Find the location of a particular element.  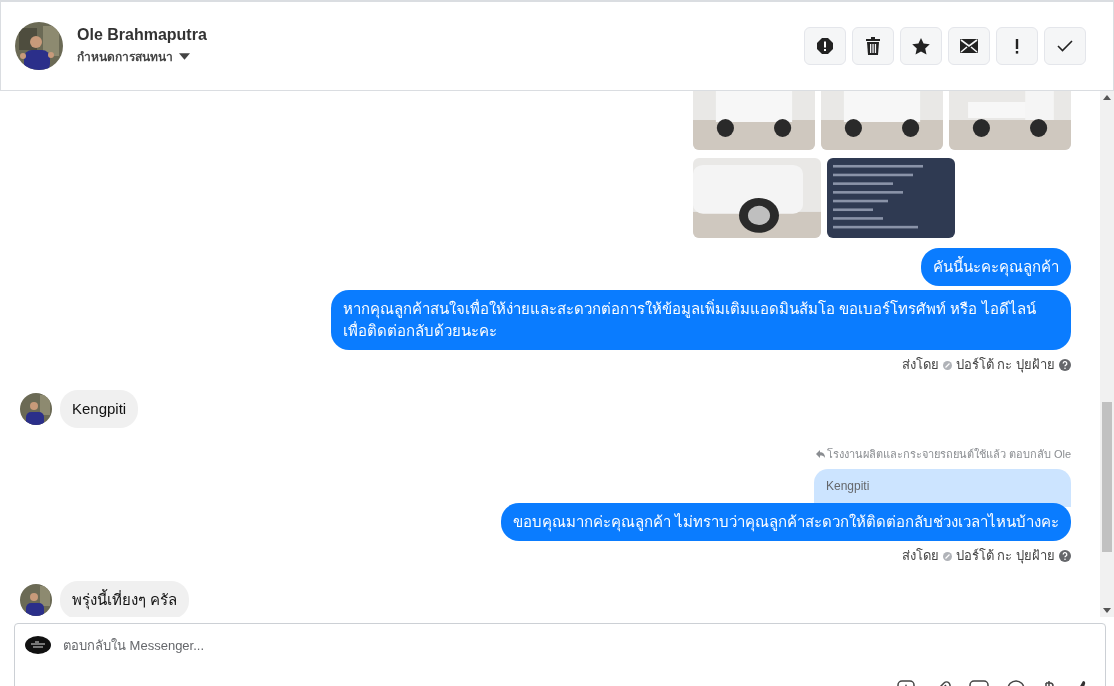

trash-icon is located at coordinates (873, 46).